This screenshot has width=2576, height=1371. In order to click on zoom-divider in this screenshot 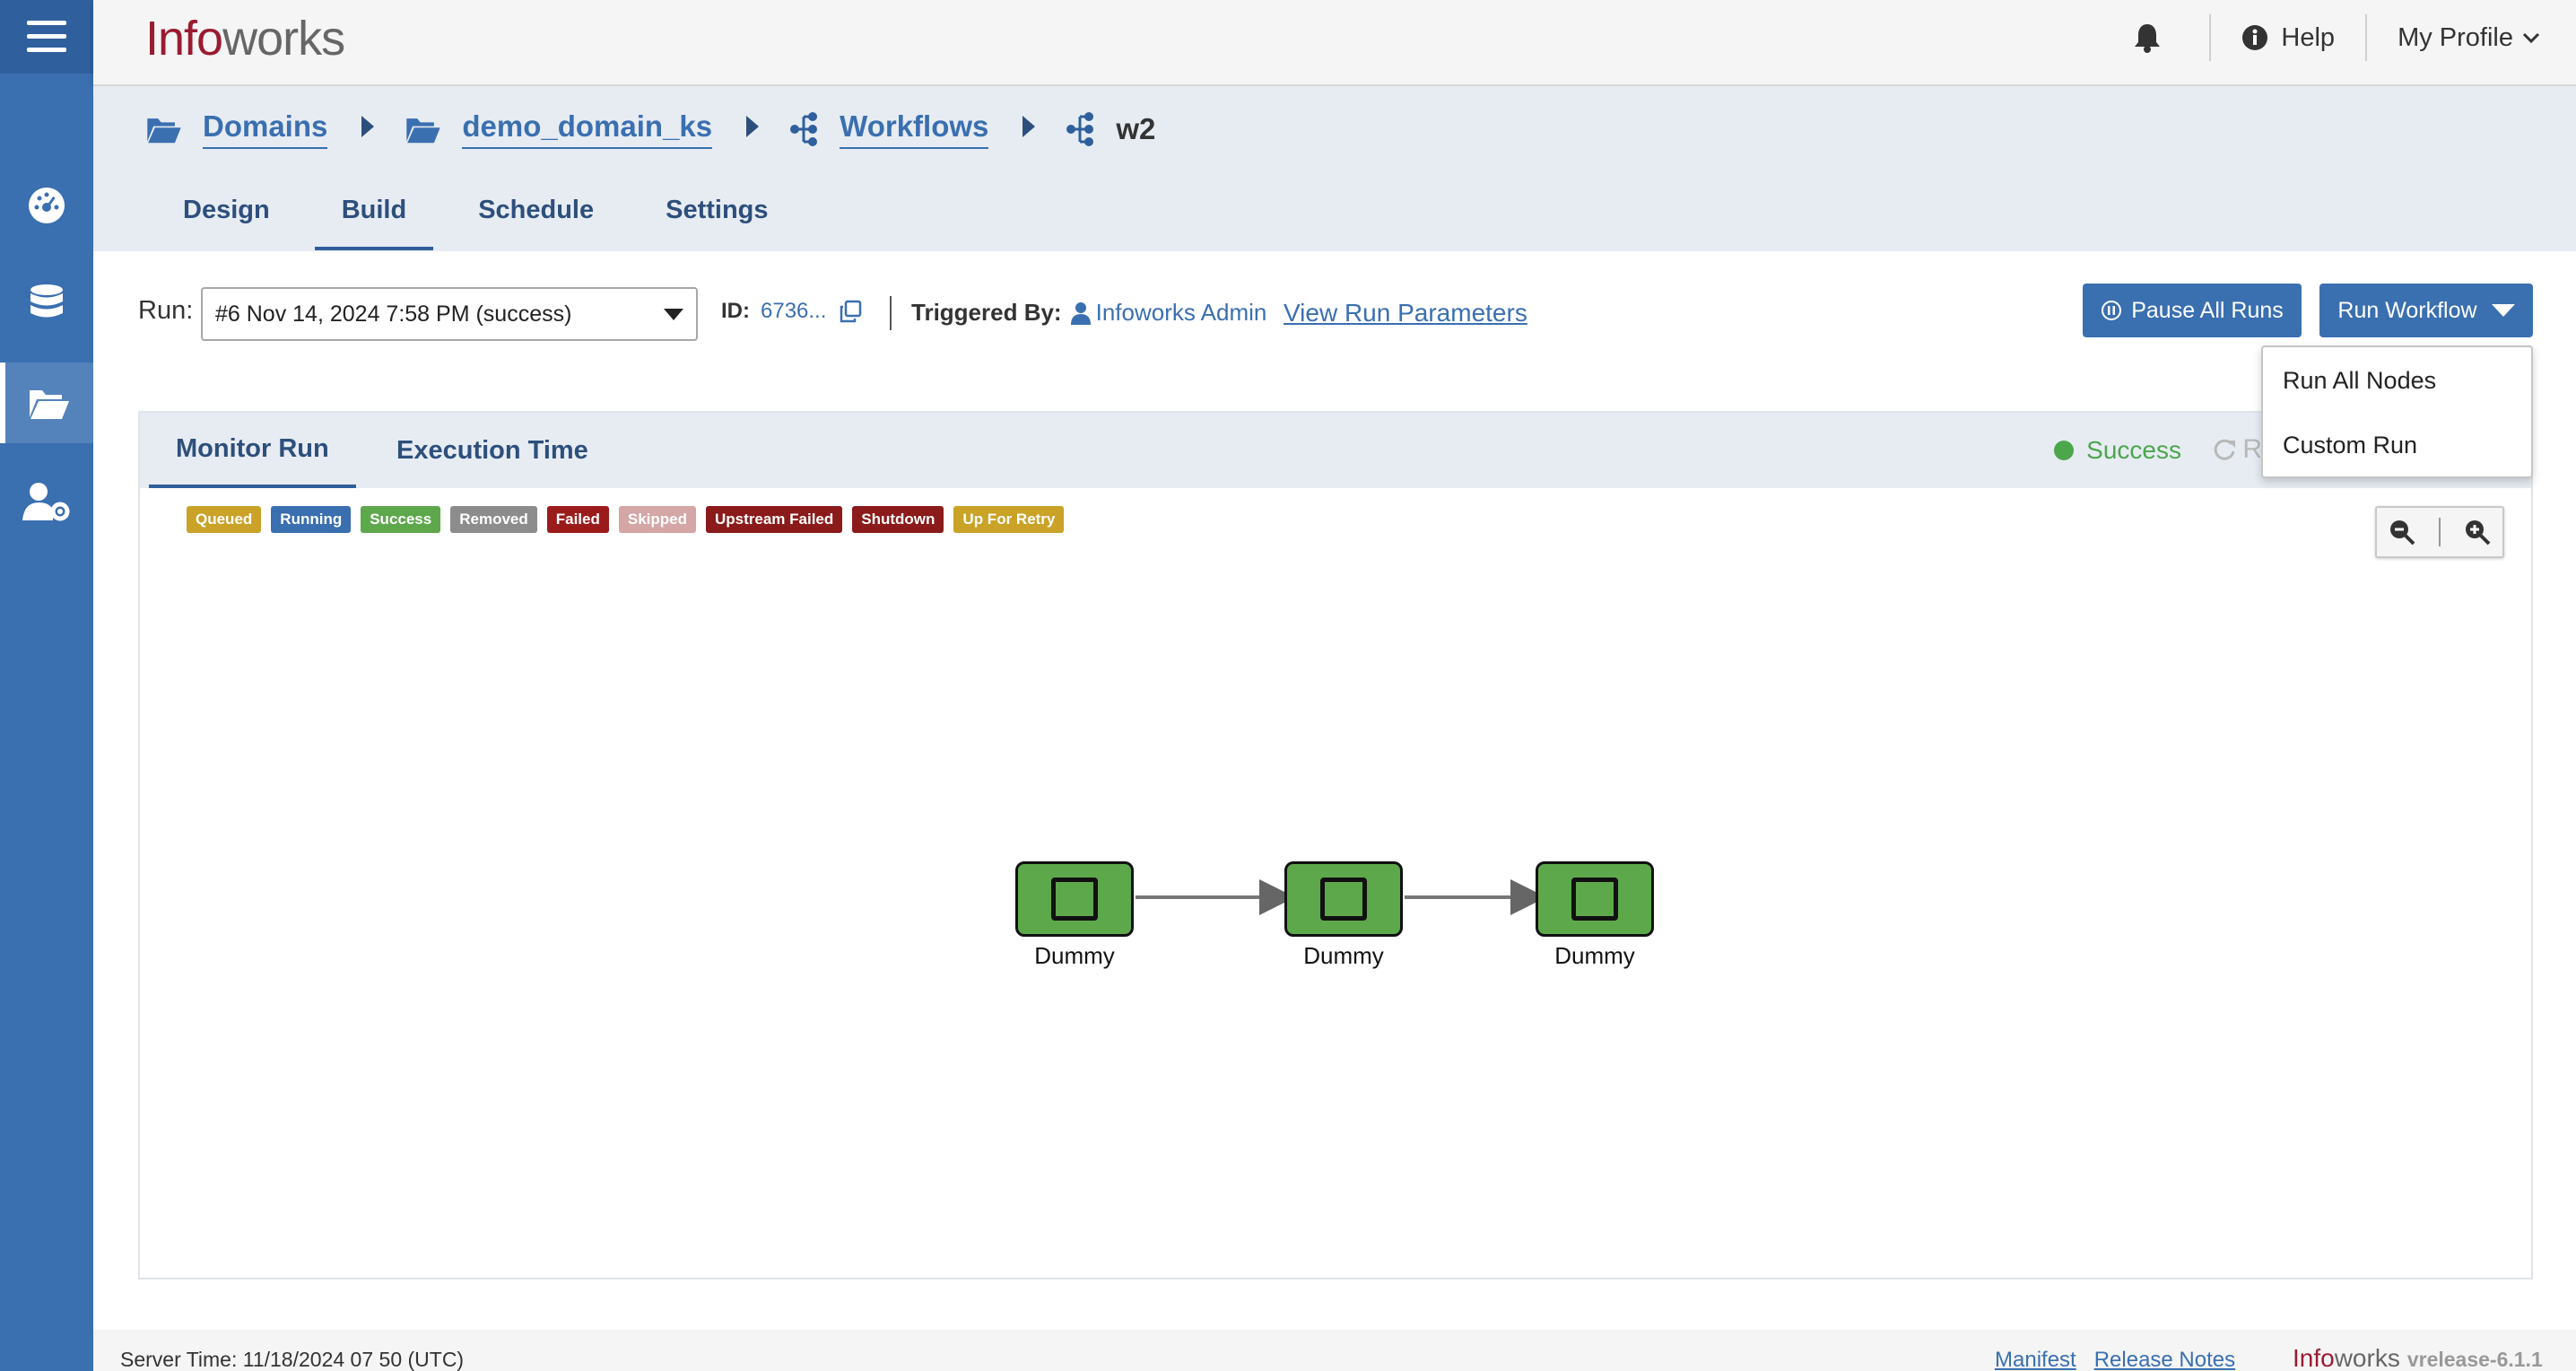, I will do `click(2439, 532)`.